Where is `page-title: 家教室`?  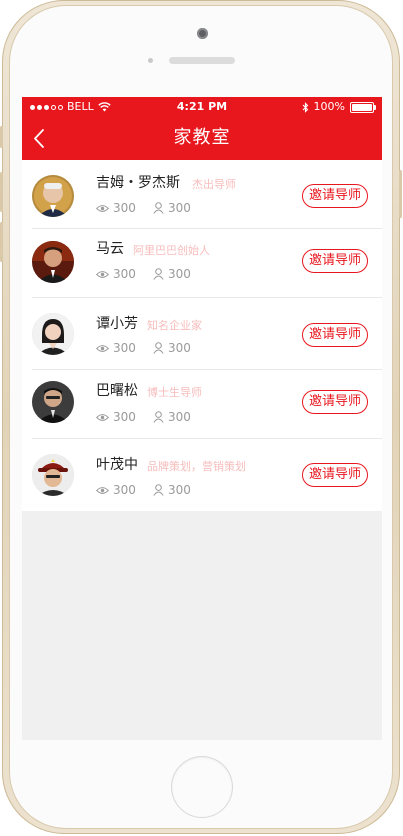
page-title: 家教室 is located at coordinates (202, 137).